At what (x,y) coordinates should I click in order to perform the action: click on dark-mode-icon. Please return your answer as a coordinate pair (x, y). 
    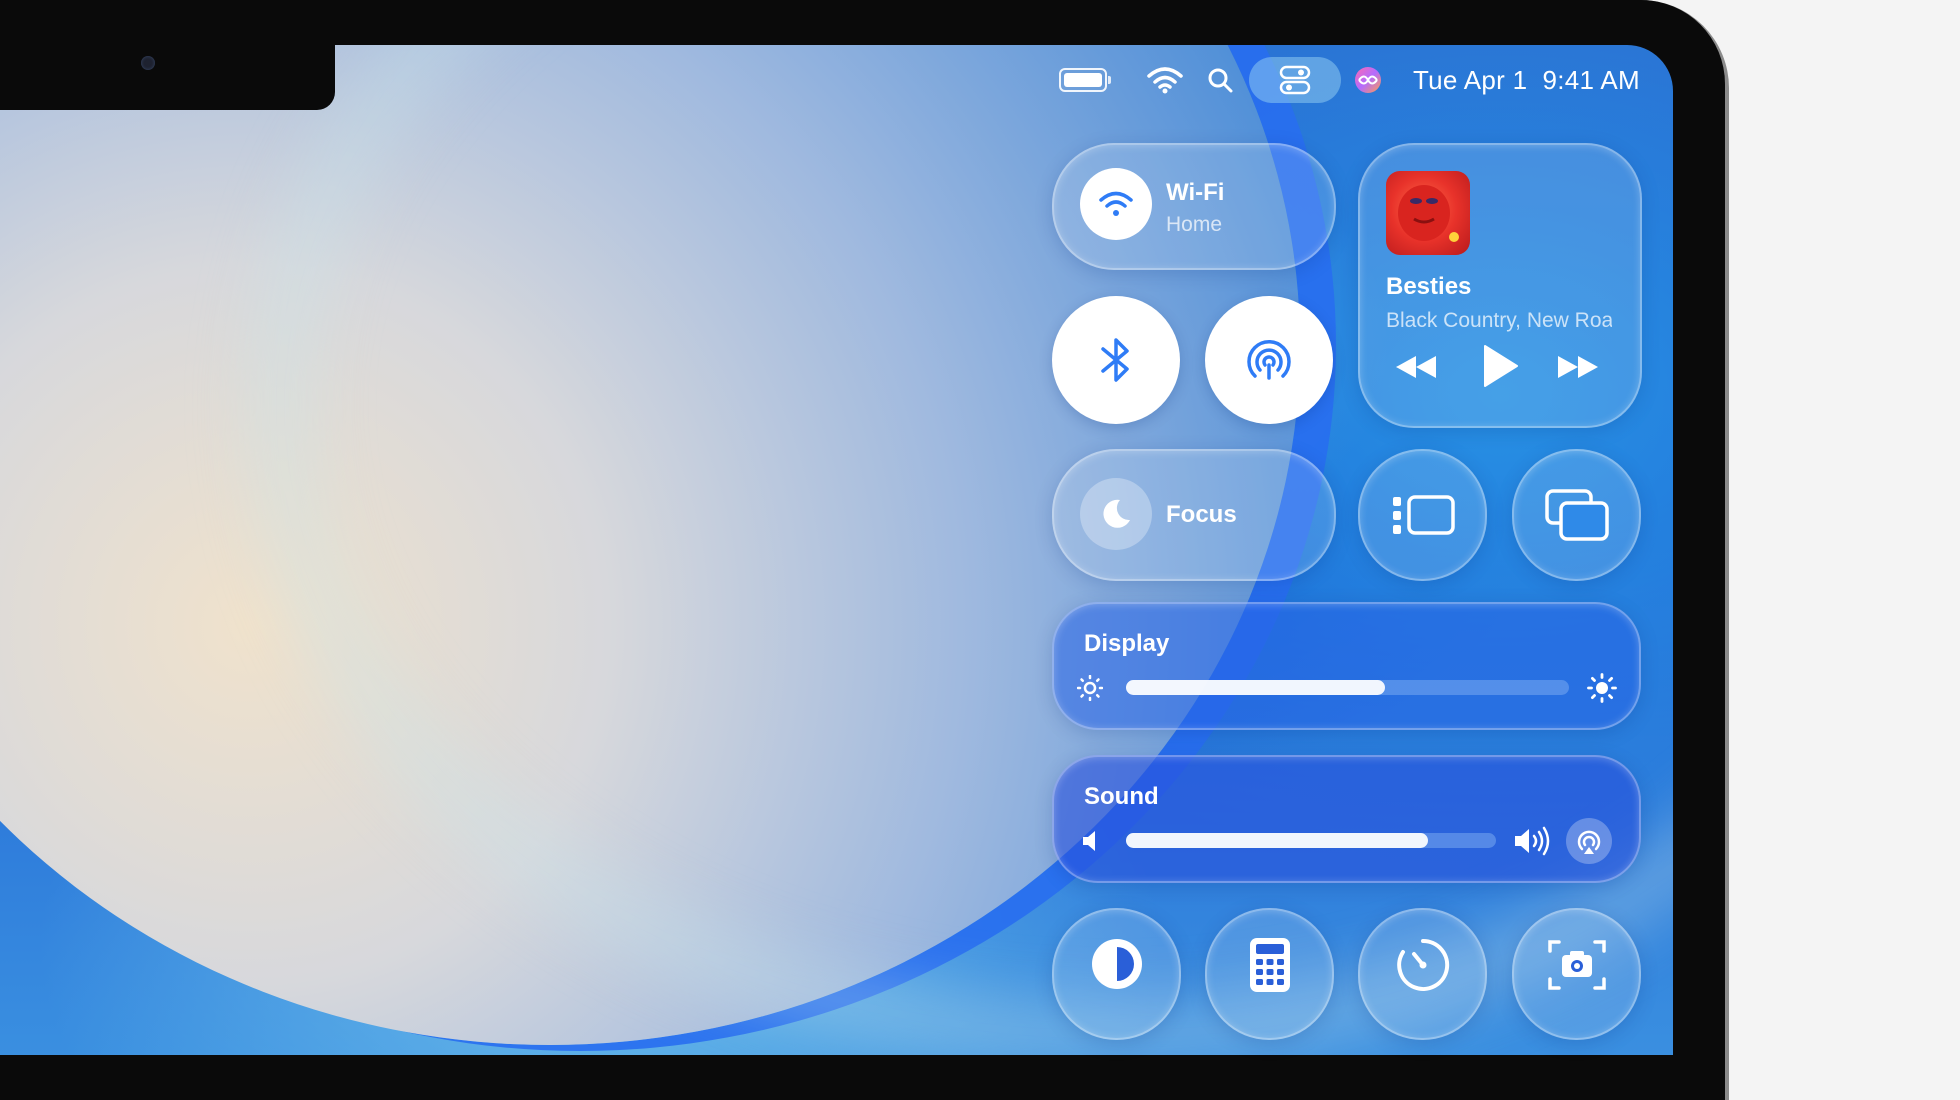
    Looking at the image, I should click on (1116, 964).